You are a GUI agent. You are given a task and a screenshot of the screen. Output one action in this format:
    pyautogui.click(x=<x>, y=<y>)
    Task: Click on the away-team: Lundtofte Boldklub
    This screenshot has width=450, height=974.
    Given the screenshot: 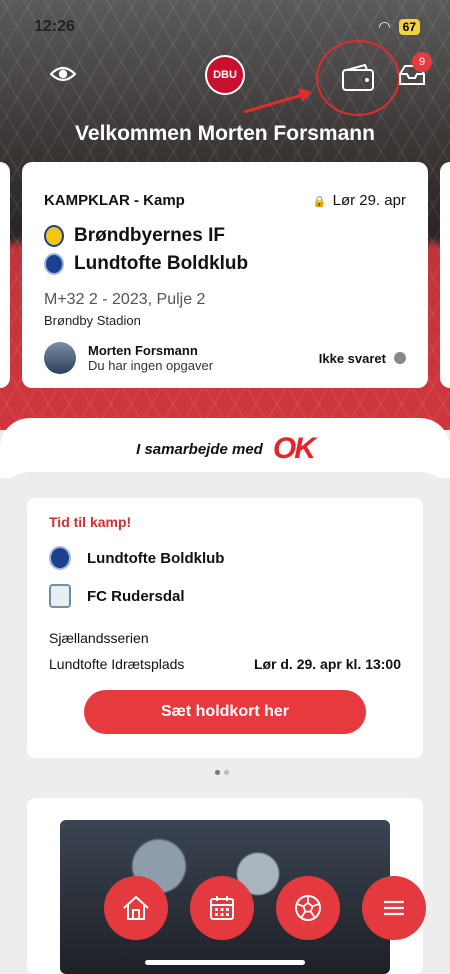 What is the action you would take?
    pyautogui.click(x=161, y=263)
    